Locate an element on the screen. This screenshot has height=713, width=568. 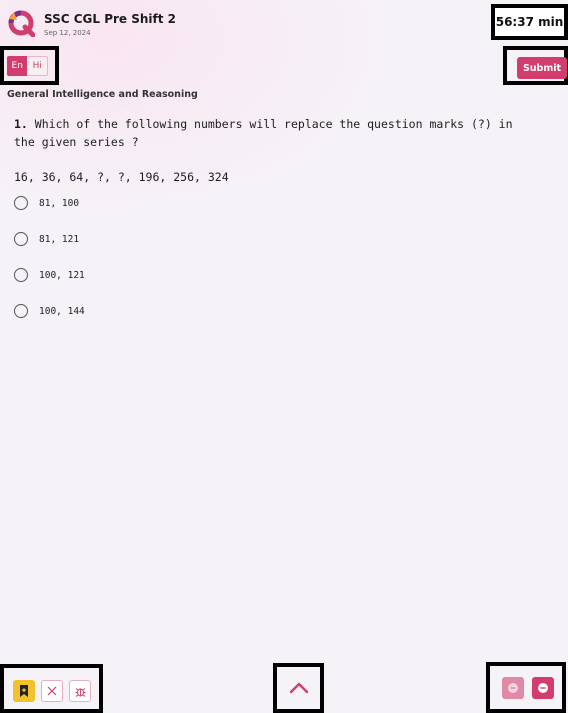
language-toggle: En Hi is located at coordinates (29, 65).